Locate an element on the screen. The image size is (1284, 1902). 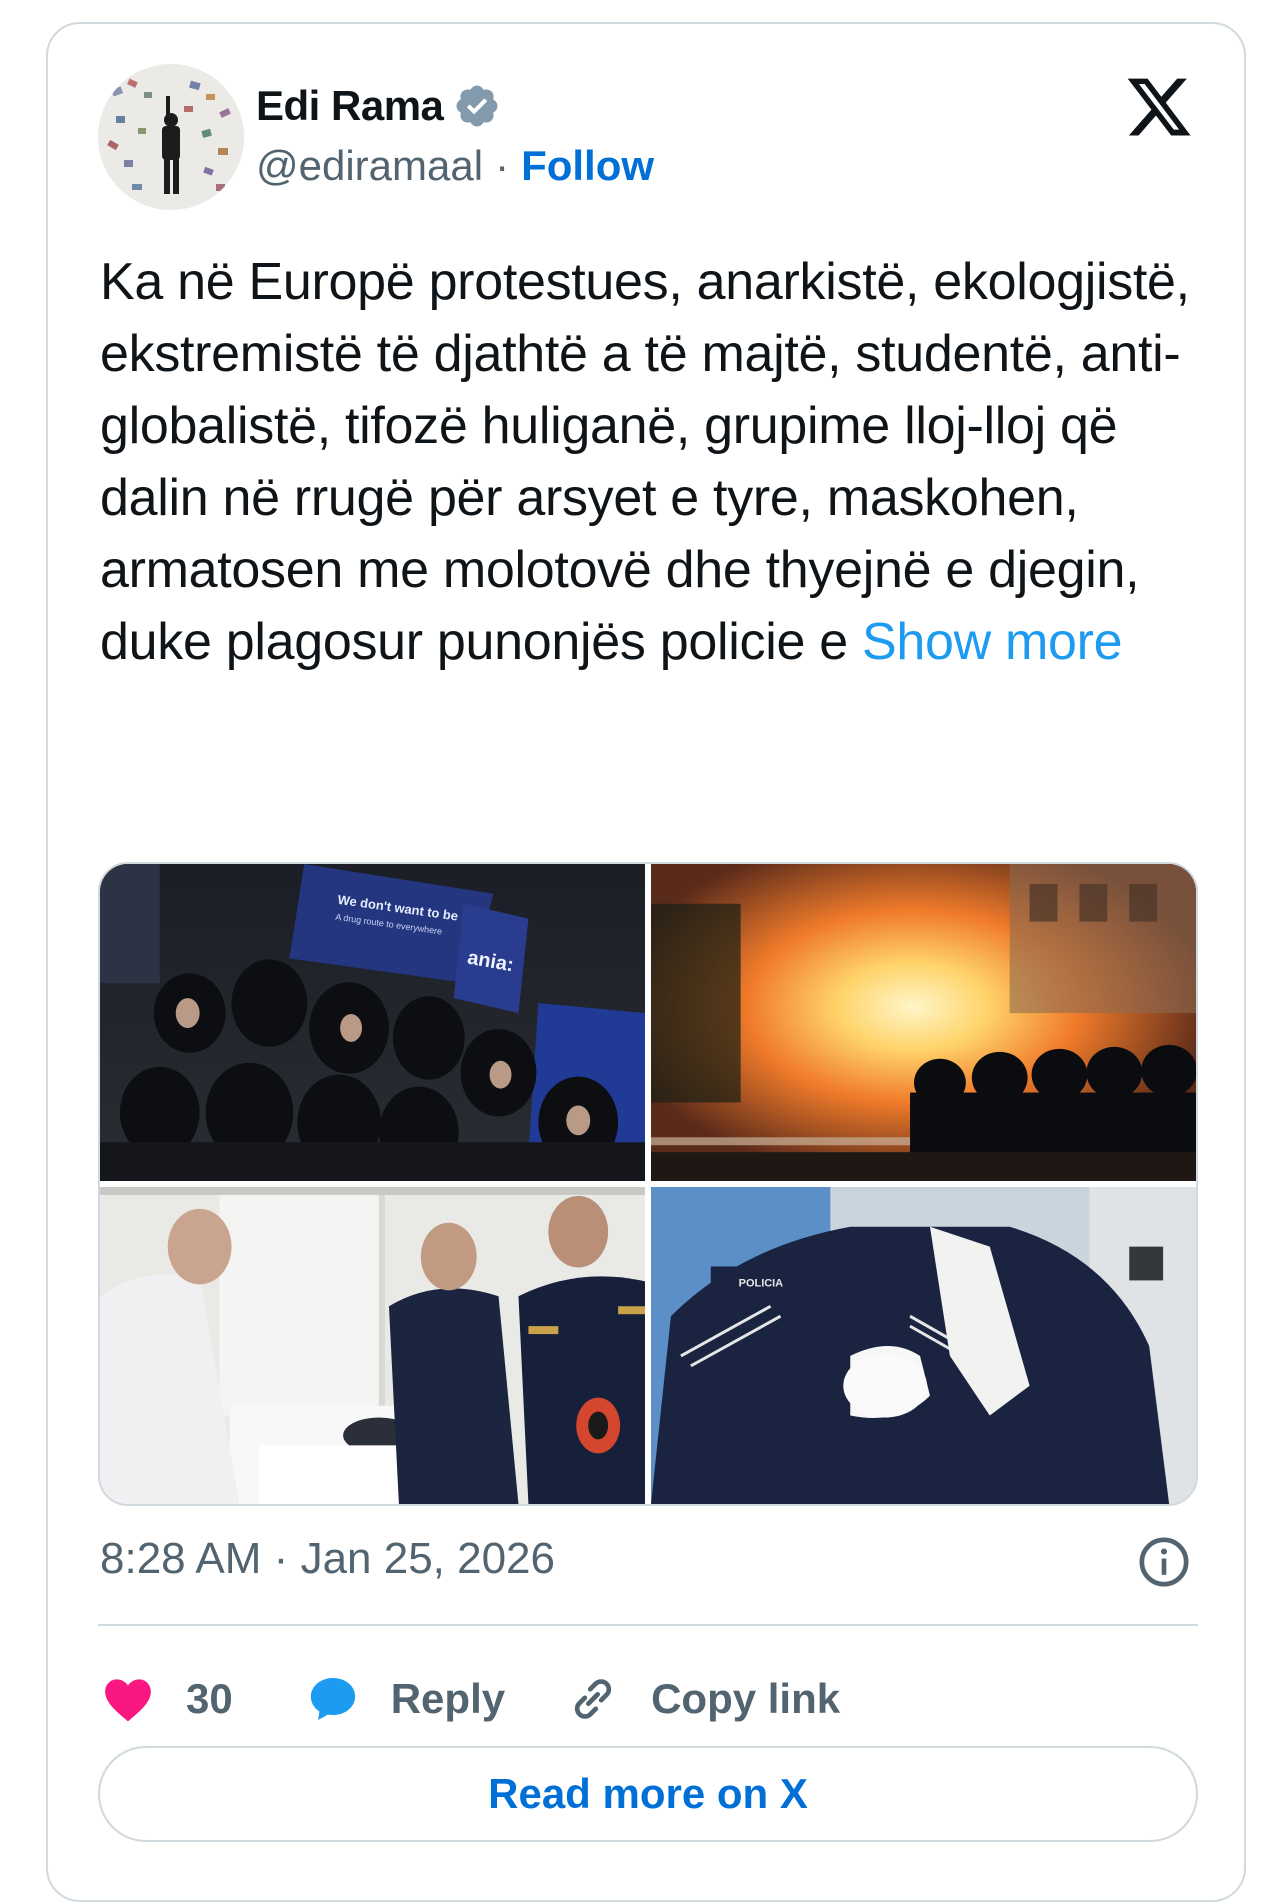
photo-fire-riot is located at coordinates (923, 1022).